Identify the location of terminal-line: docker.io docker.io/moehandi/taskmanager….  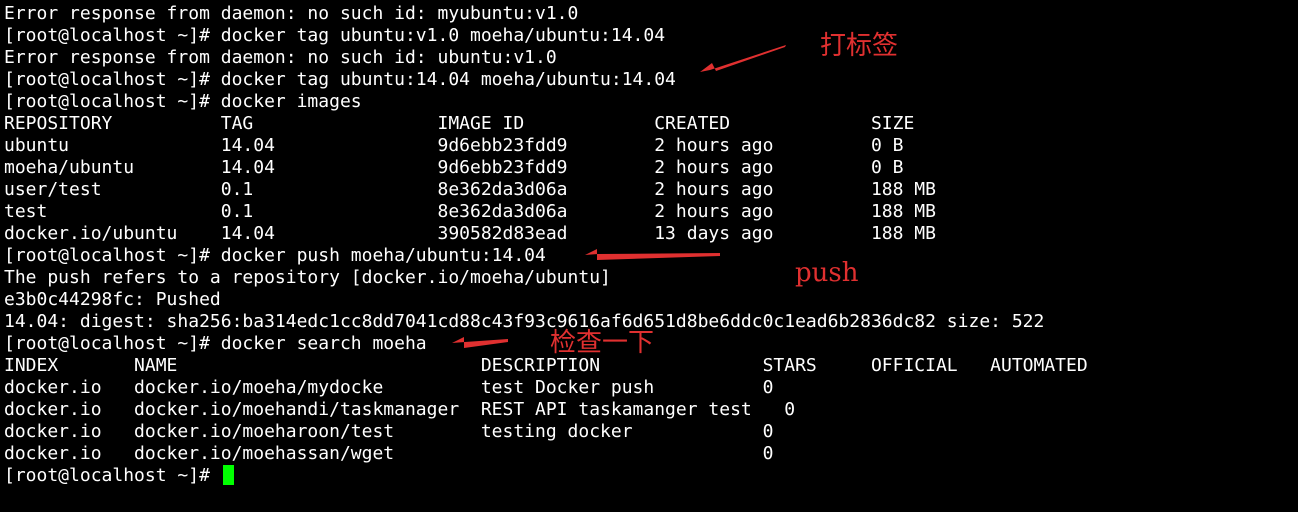
(400, 409).